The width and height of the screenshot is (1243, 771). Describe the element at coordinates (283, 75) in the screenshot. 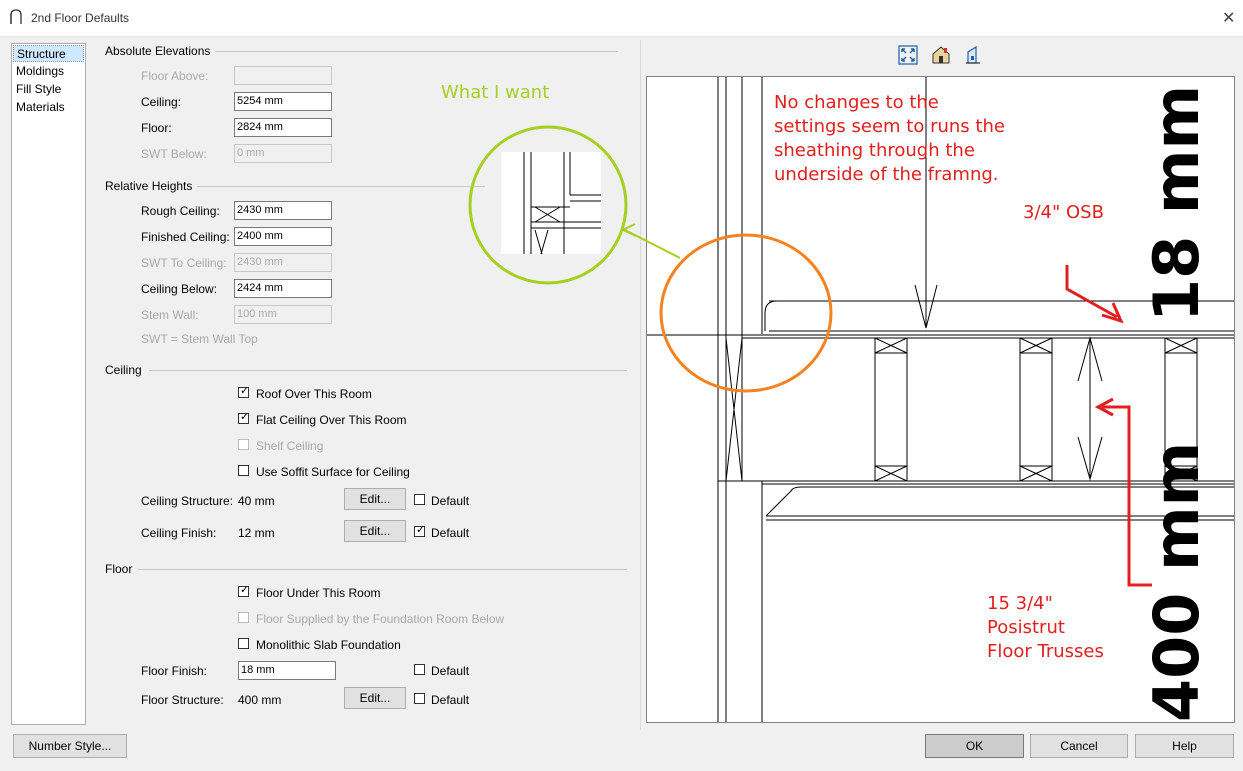

I see `floor-above-field` at that location.